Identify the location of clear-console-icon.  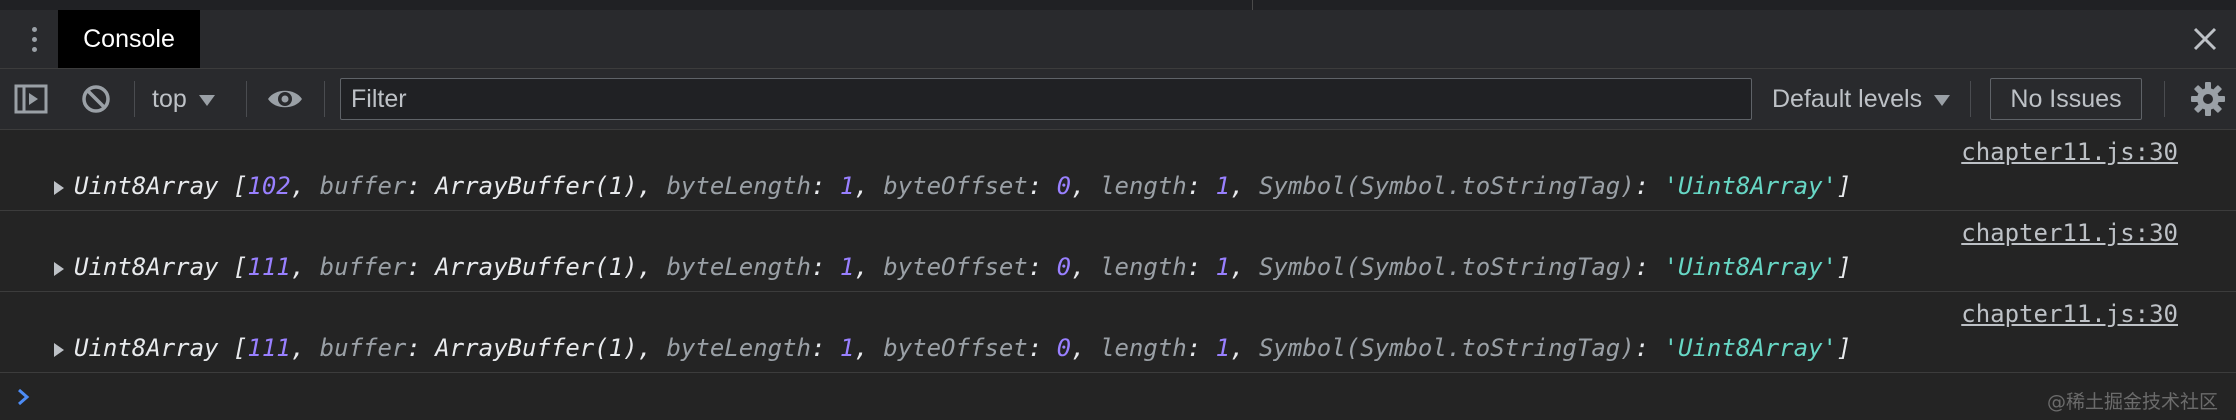
(96, 101).